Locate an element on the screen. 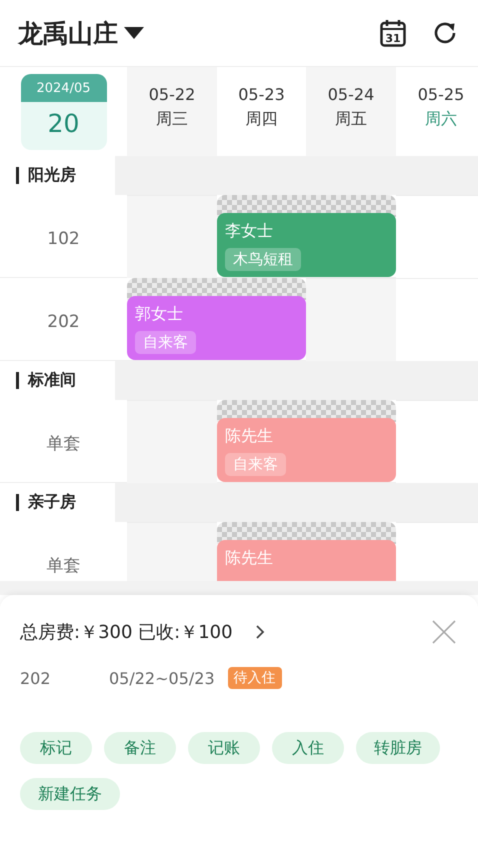 This screenshot has height=850, width=478. date-label: 05-24 is located at coordinates (351, 94).